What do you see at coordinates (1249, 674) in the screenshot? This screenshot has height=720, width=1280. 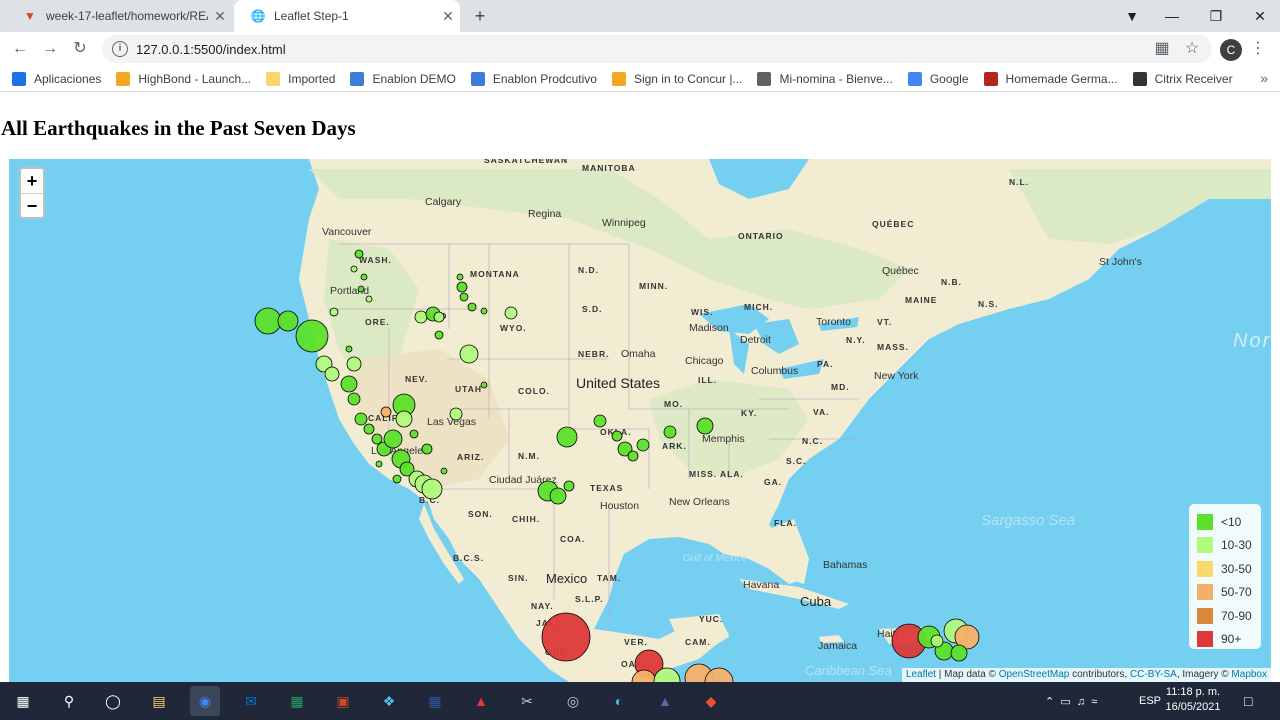 I see `mapbox-link: Mapbox` at bounding box center [1249, 674].